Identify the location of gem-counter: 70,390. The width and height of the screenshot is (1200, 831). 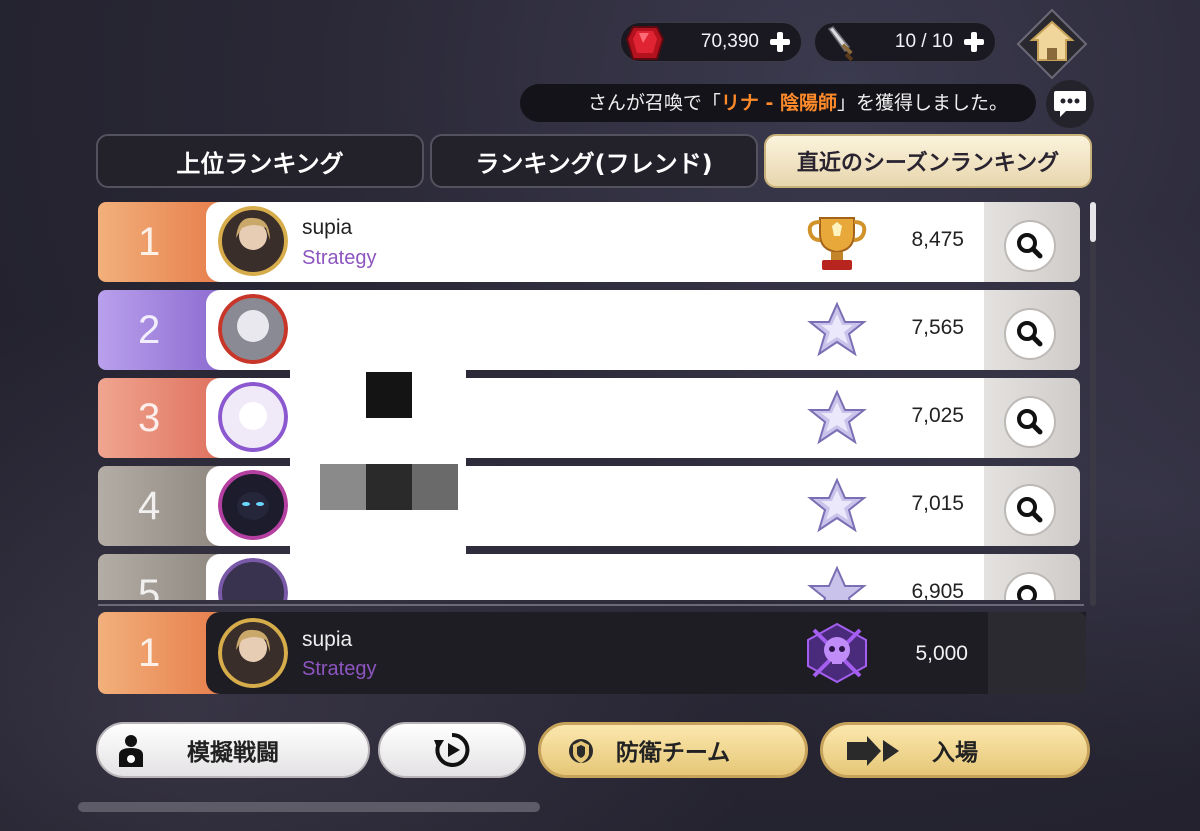
(711, 42).